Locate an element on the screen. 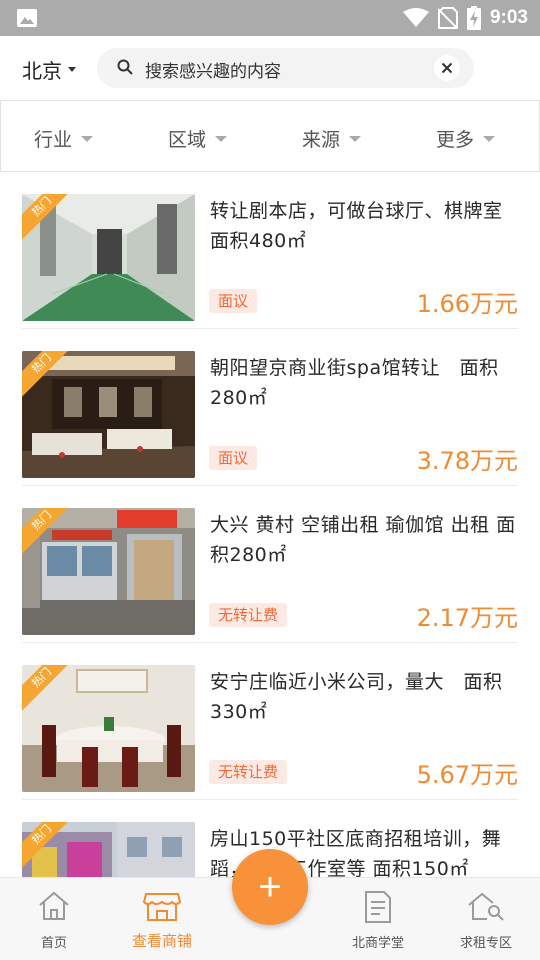 The height and width of the screenshot is (960, 540). document-icon is located at coordinates (378, 907).